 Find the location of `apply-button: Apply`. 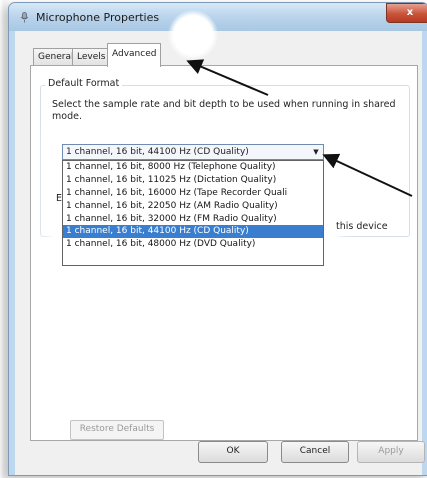

apply-button: Apply is located at coordinates (391, 452).